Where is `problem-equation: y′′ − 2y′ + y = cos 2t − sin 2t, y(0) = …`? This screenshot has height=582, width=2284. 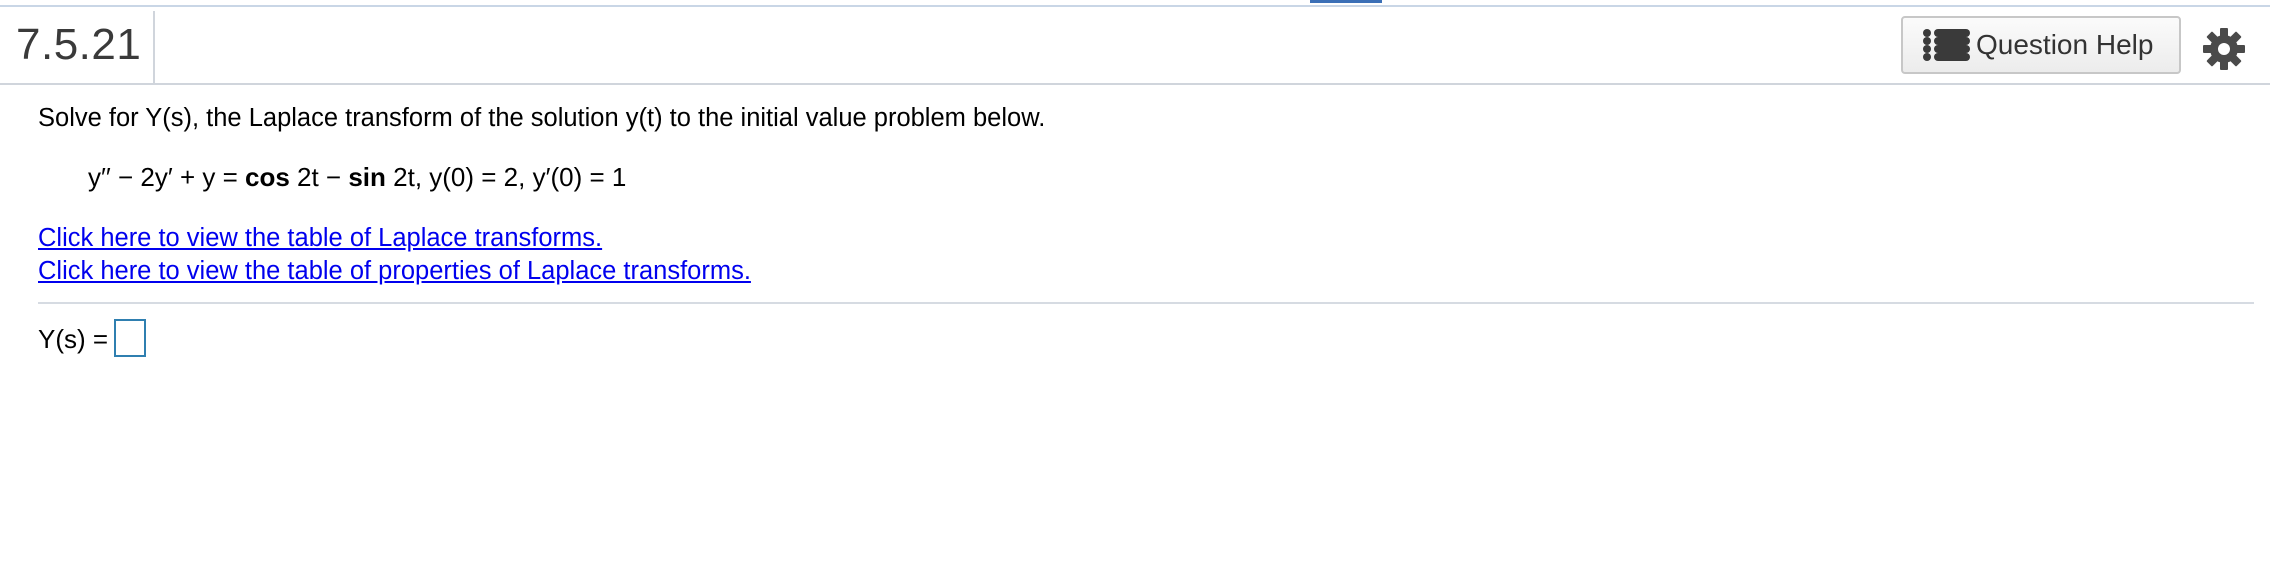 problem-equation: y′′ − 2y′ + y = cos 2t − sin 2t, y(0) = … is located at coordinates (357, 177).